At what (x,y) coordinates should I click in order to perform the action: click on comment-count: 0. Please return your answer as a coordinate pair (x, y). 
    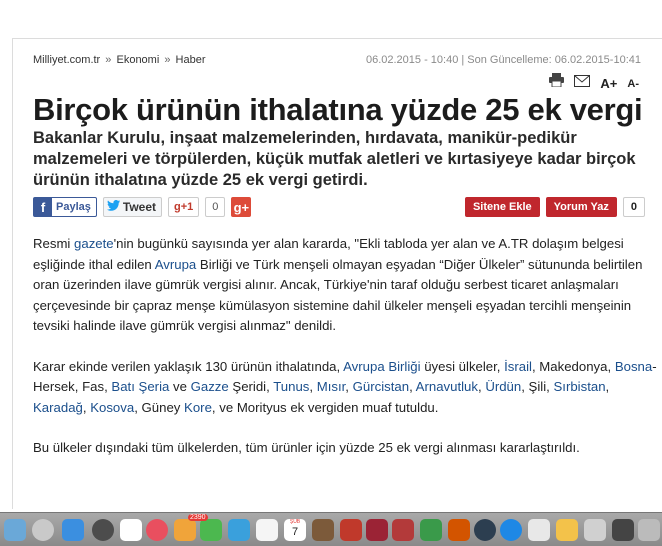
    Looking at the image, I should click on (633, 207).